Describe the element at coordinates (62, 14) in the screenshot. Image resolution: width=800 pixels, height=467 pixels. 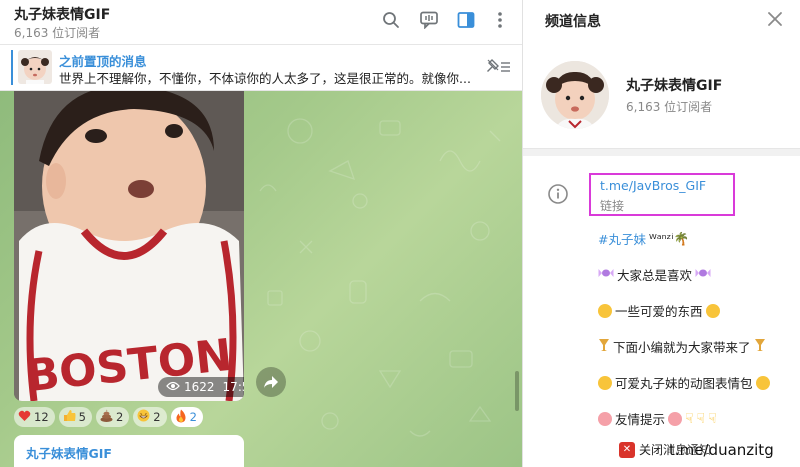
I see `chat-title: 丸子妹表情GIF` at that location.